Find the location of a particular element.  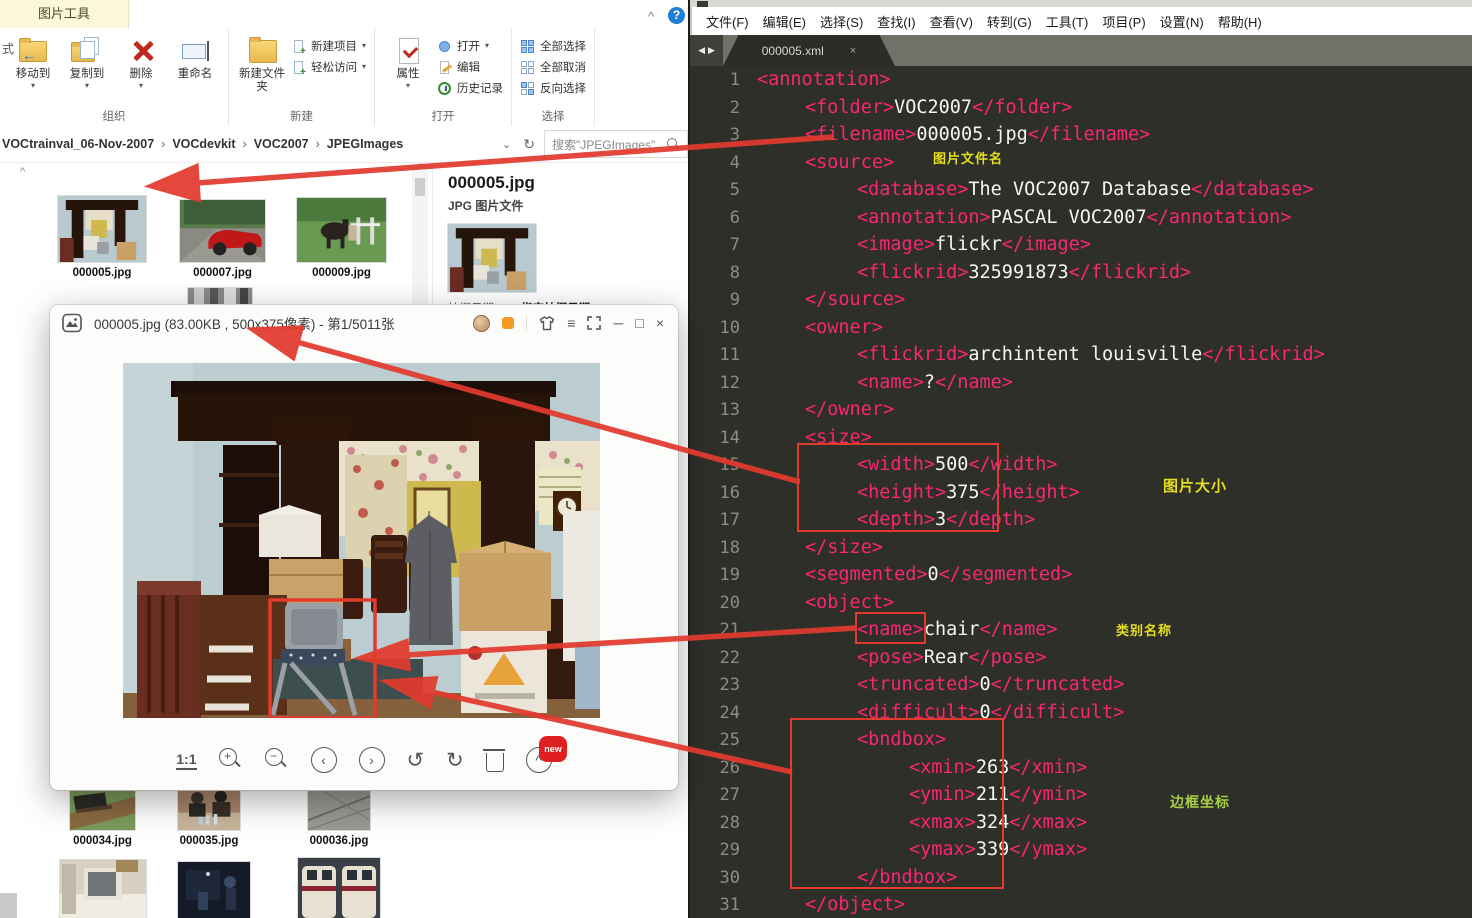

rotate-right-icon: ↻ is located at coordinates (455, 760).